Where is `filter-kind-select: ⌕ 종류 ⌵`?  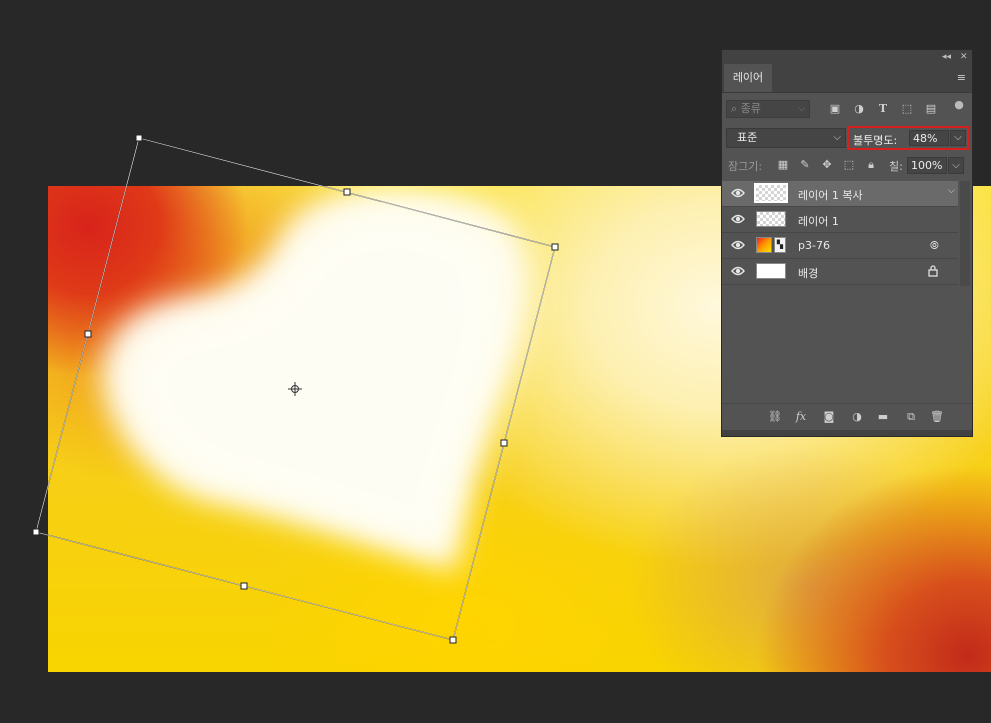
filter-kind-select: ⌕ 종류 ⌵ is located at coordinates (768, 109).